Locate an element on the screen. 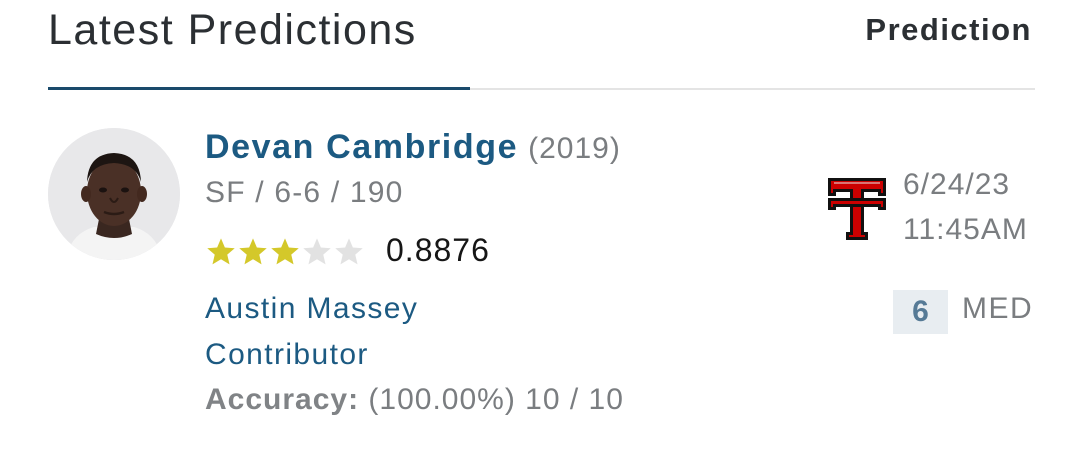  player-photo-icon is located at coordinates (114, 194).